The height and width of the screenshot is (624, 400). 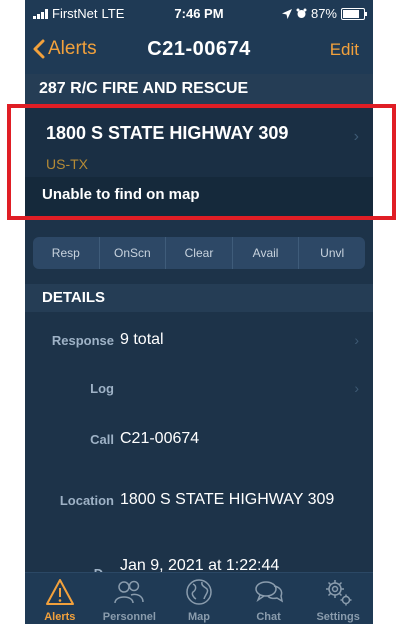 What do you see at coordinates (266, 253) in the screenshot?
I see `available-button: Avail` at bounding box center [266, 253].